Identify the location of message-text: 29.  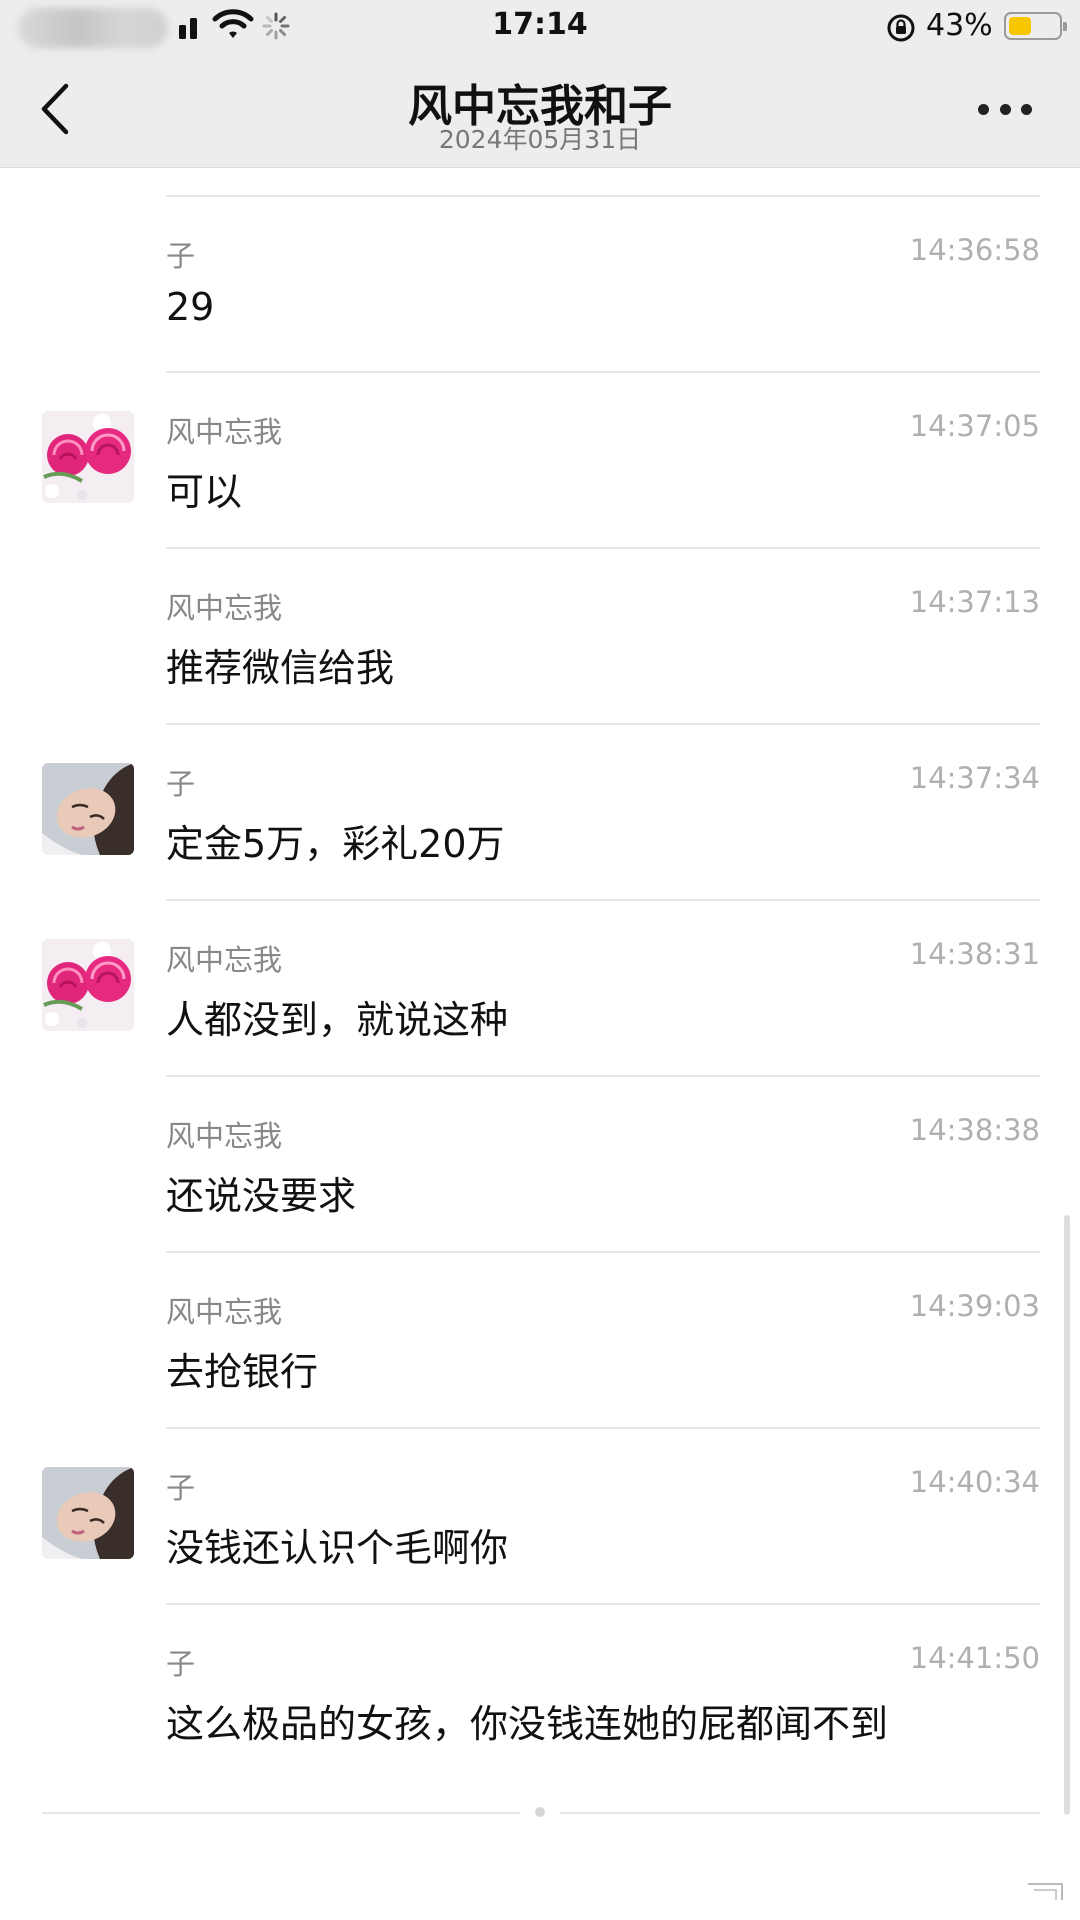
(190, 307).